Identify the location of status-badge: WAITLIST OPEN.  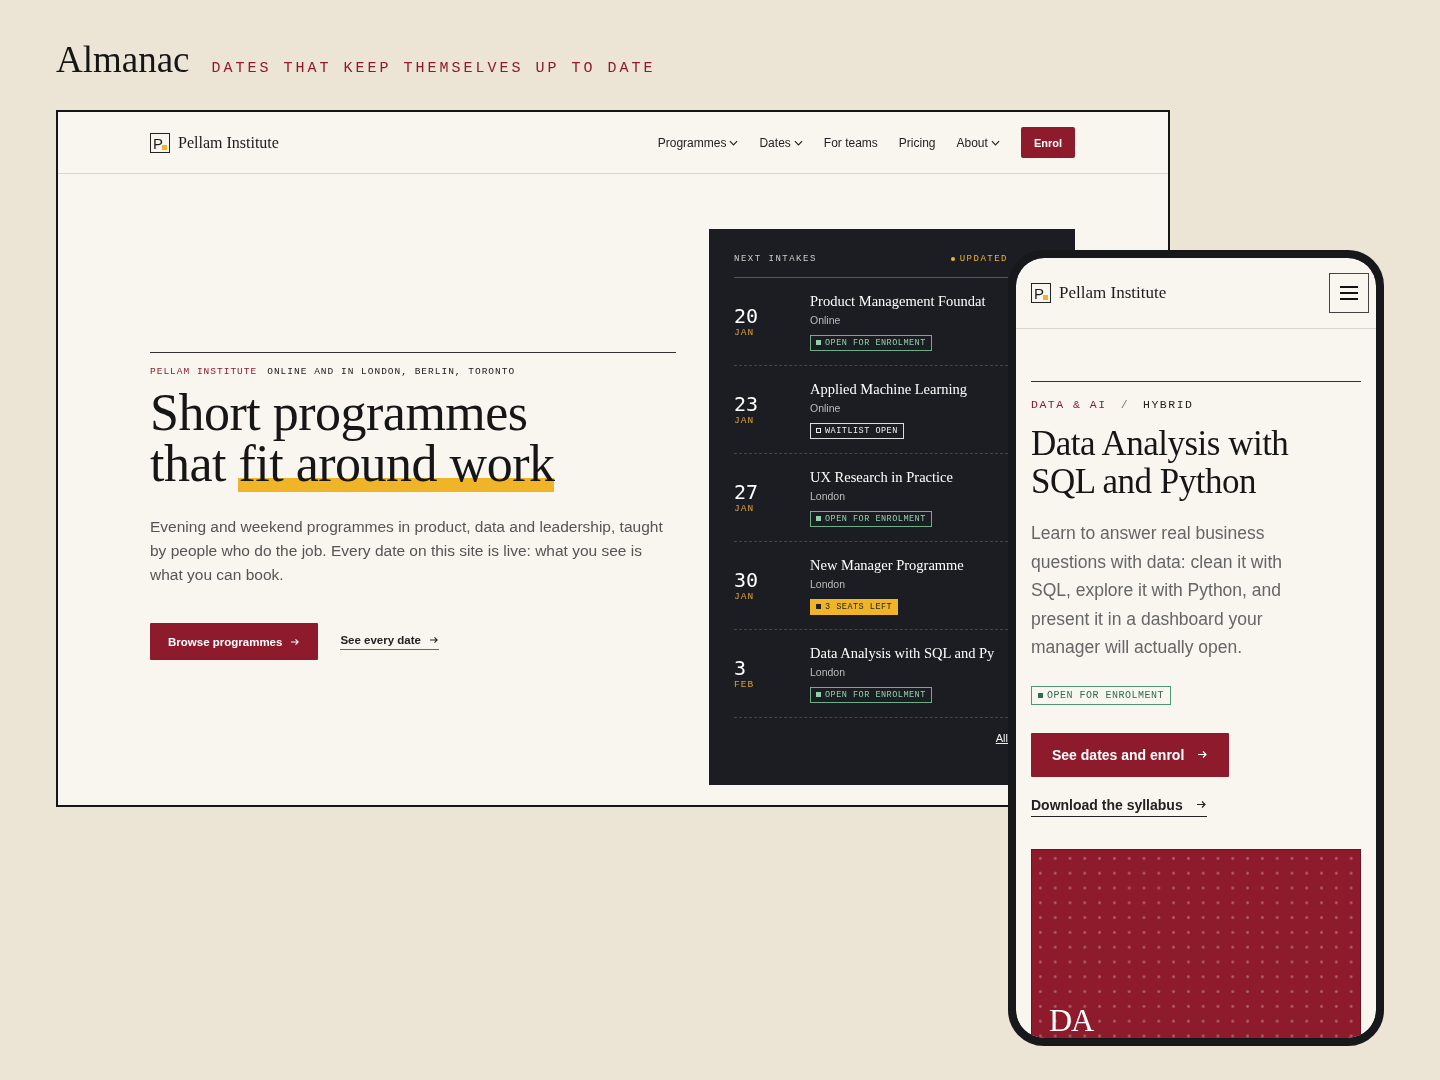
(857, 430).